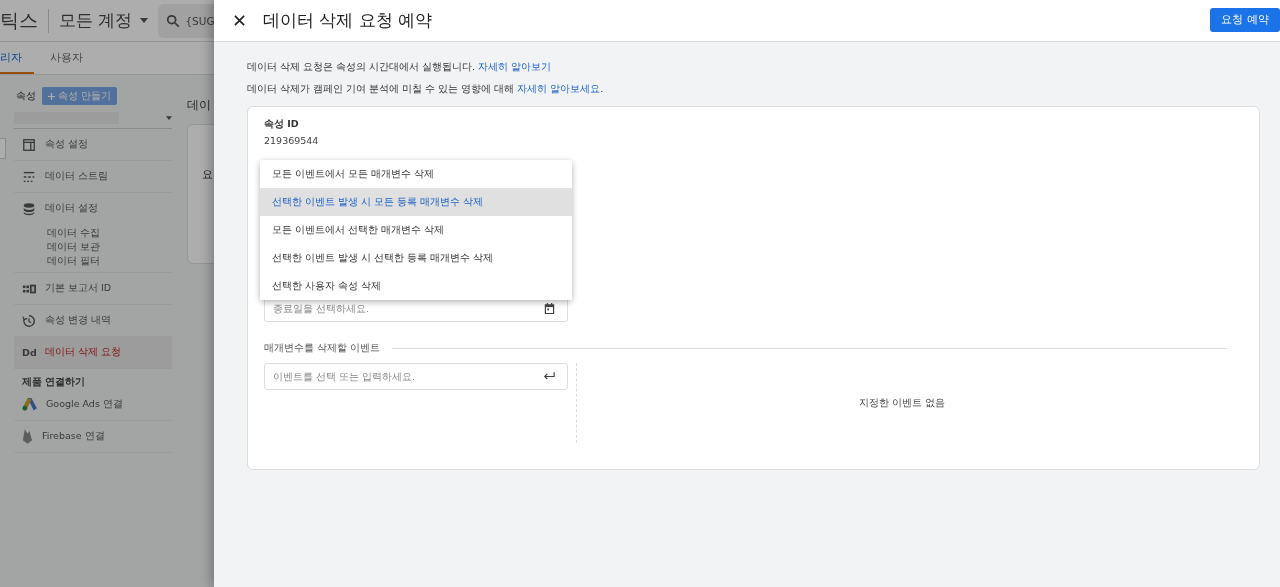  Describe the element at coordinates (26, 96) in the screenshot. I see `property-label: 속성` at that location.